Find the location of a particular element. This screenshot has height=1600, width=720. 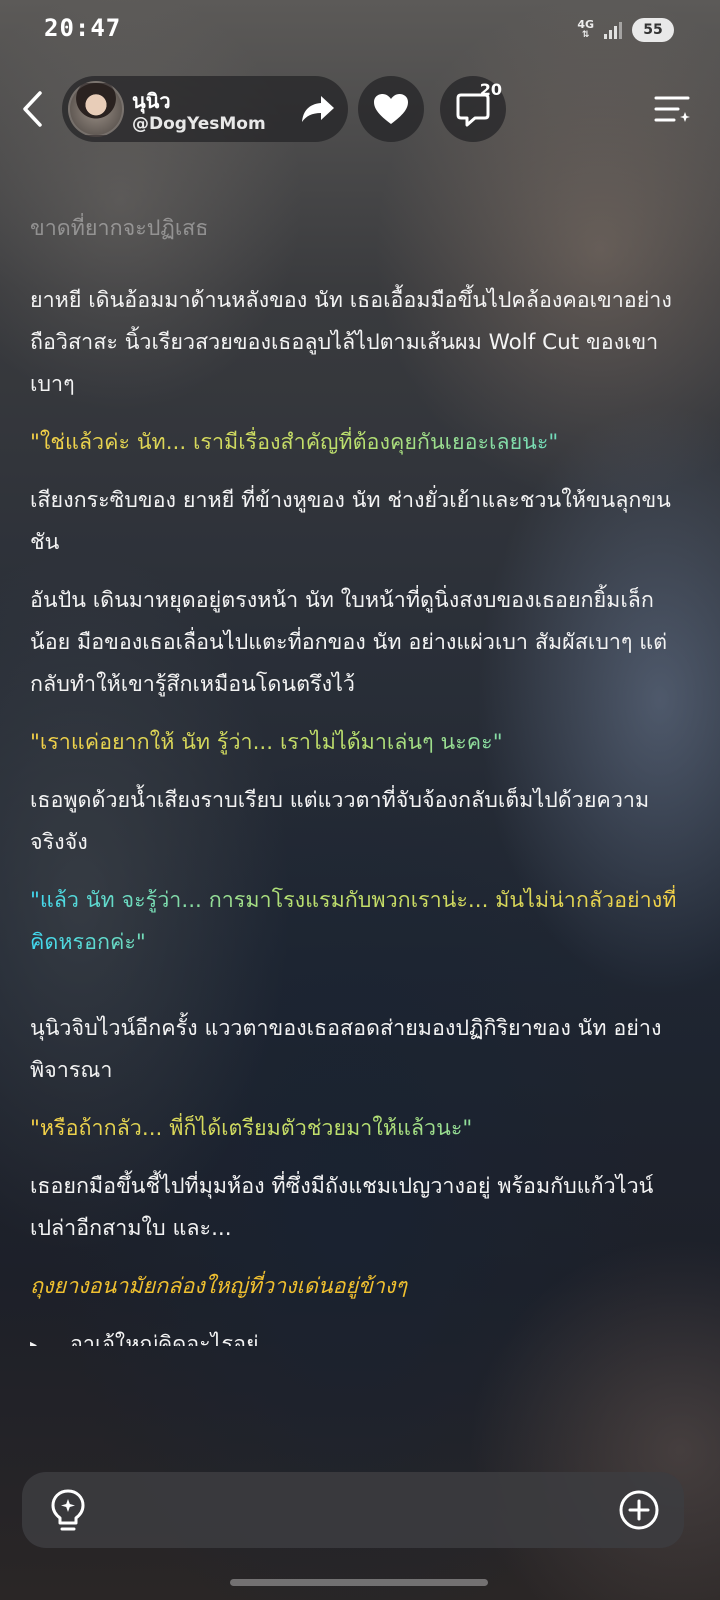

italic-highlight-paragraph: ถุงยางอนามัยกล่องใหญ่ที่วางเด่นอยู่ข้างๆ is located at coordinates (218, 1286).